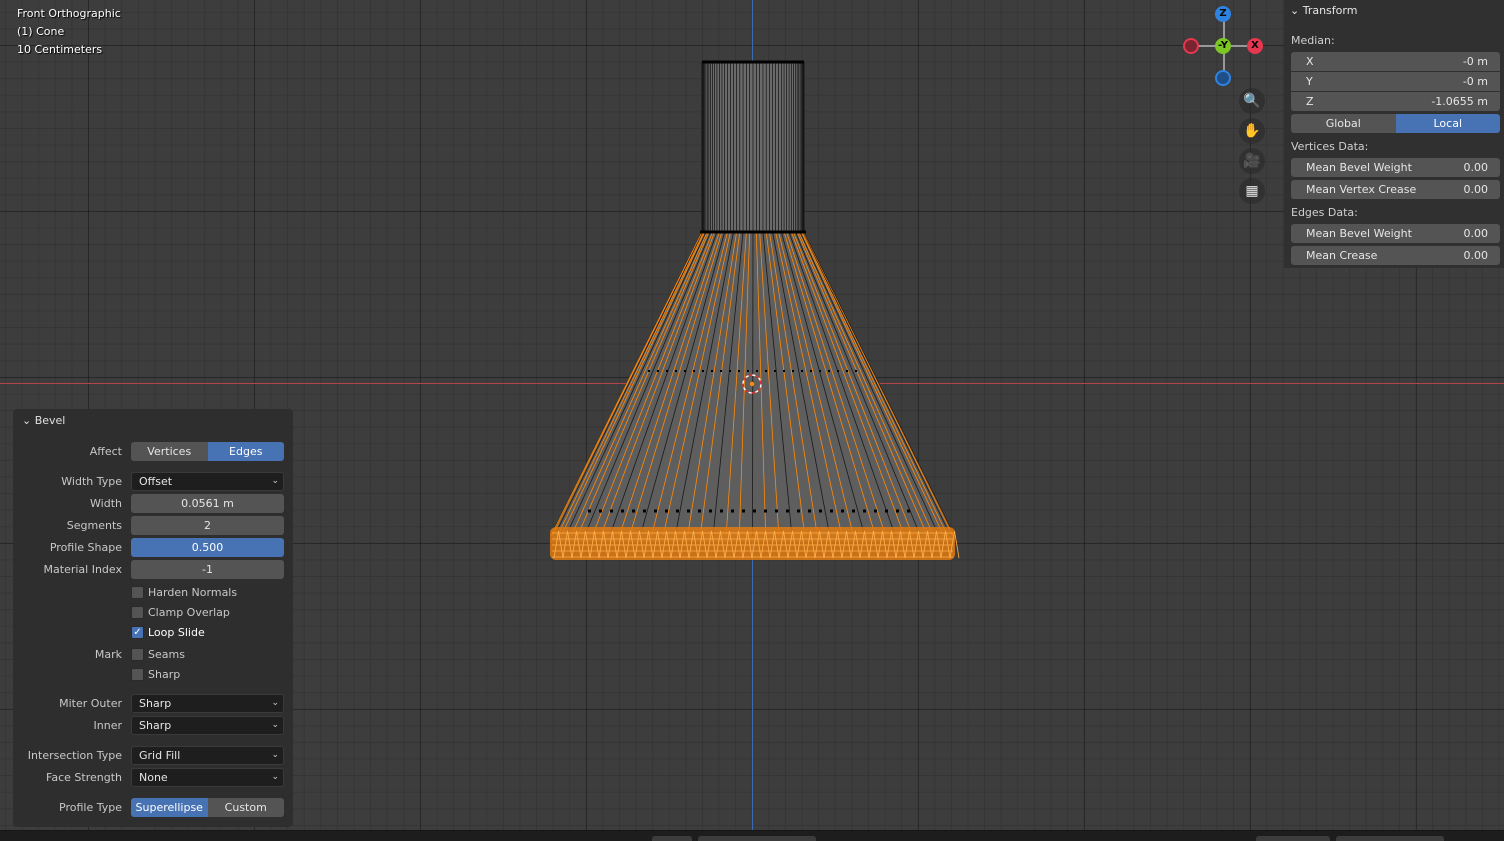 Image resolution: width=1504 pixels, height=841 pixels. What do you see at coordinates (1395, 81) in the screenshot?
I see `median-y-field: Y -0 m` at bounding box center [1395, 81].